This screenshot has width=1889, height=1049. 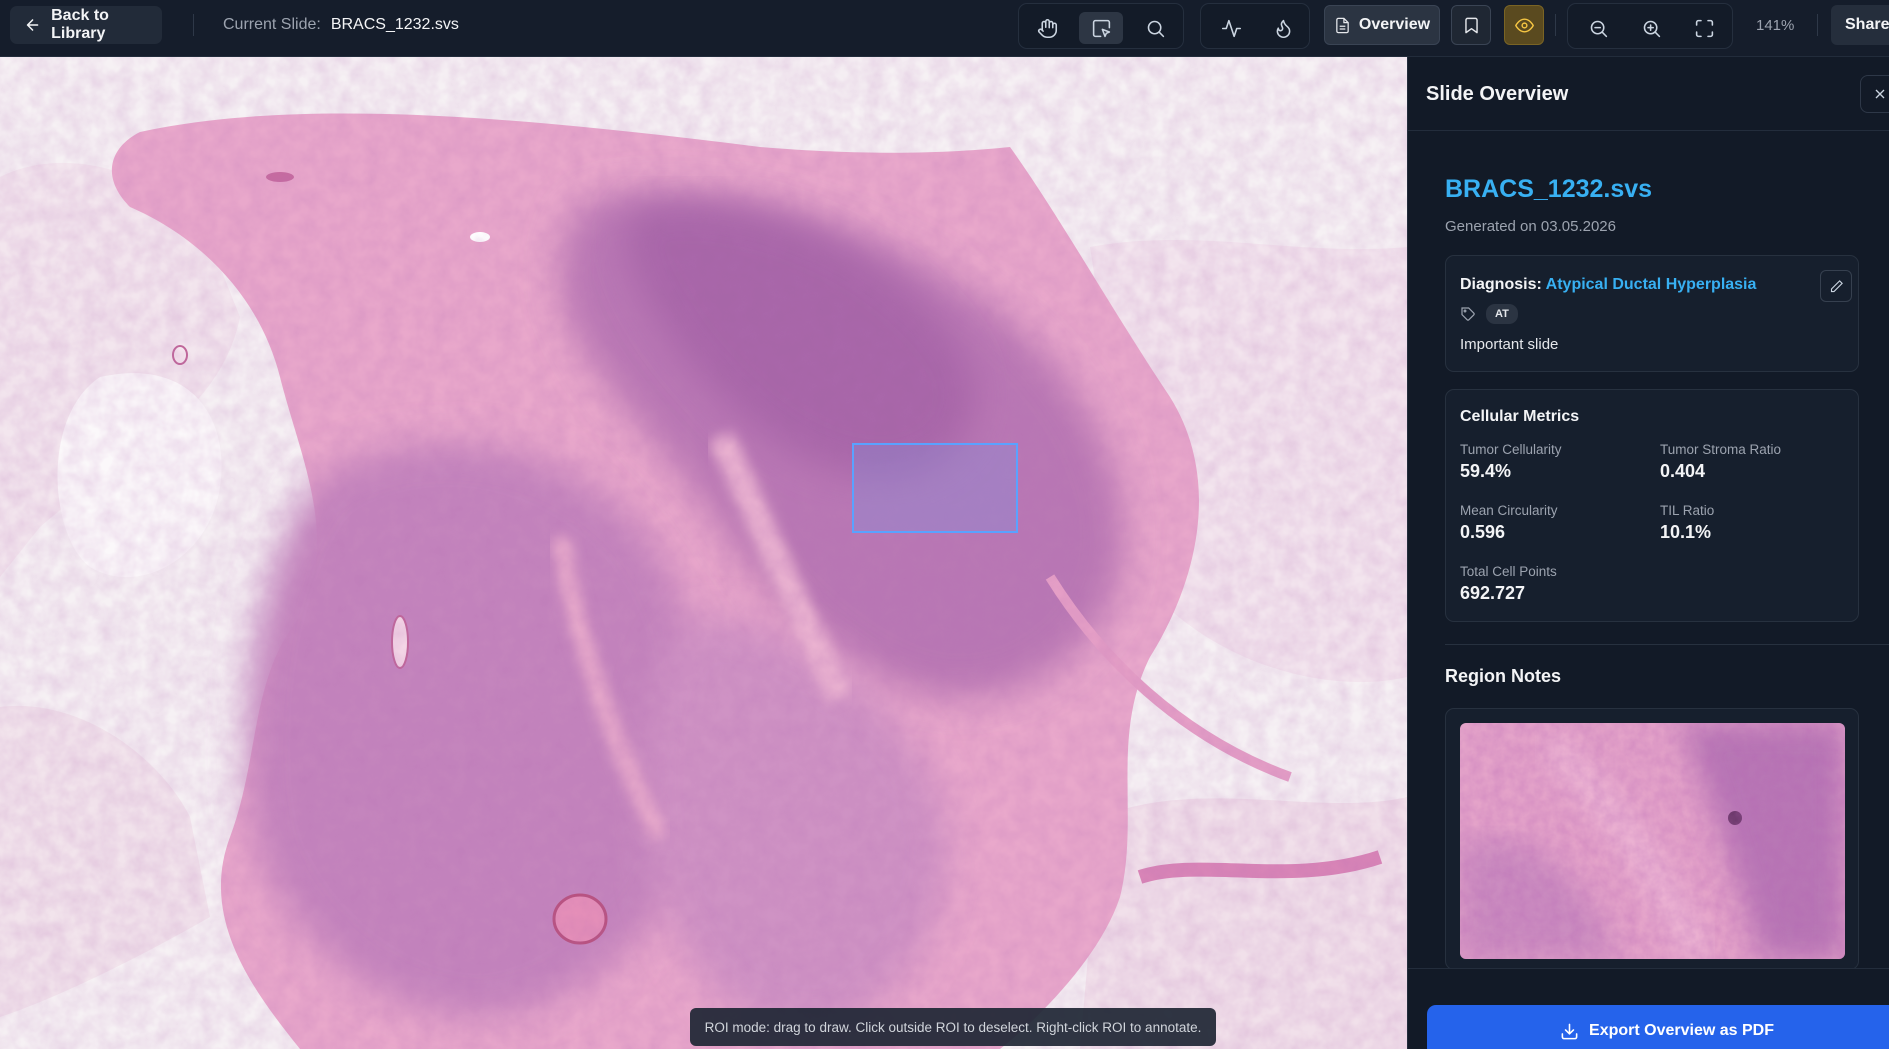 I want to click on zoom-out-button, so click(x=1598, y=28).